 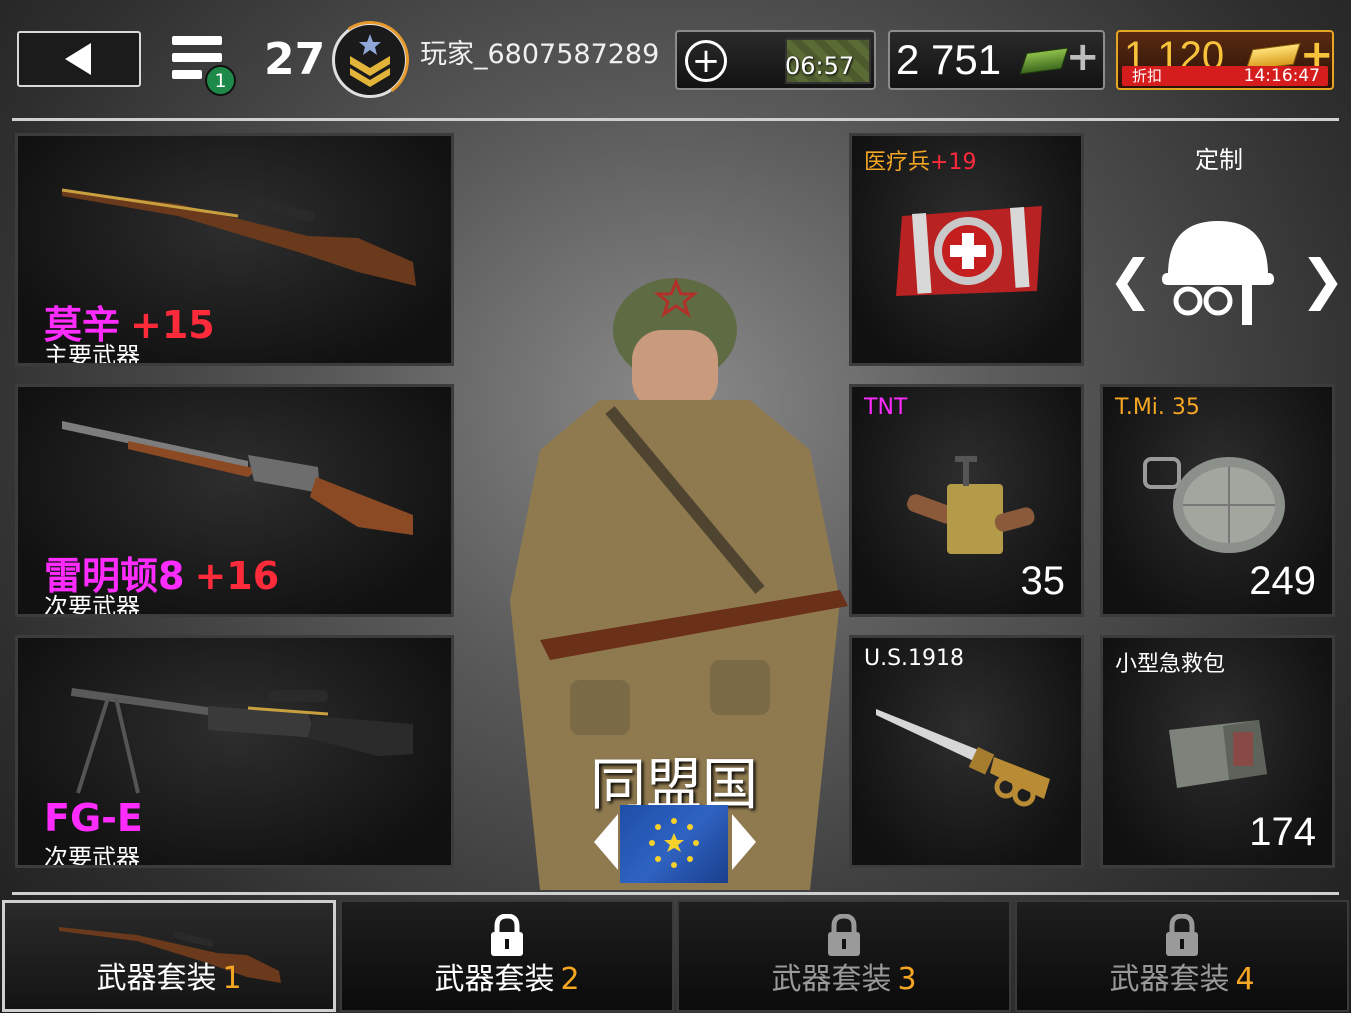 What do you see at coordinates (675, 119) in the screenshot?
I see `top-divider` at bounding box center [675, 119].